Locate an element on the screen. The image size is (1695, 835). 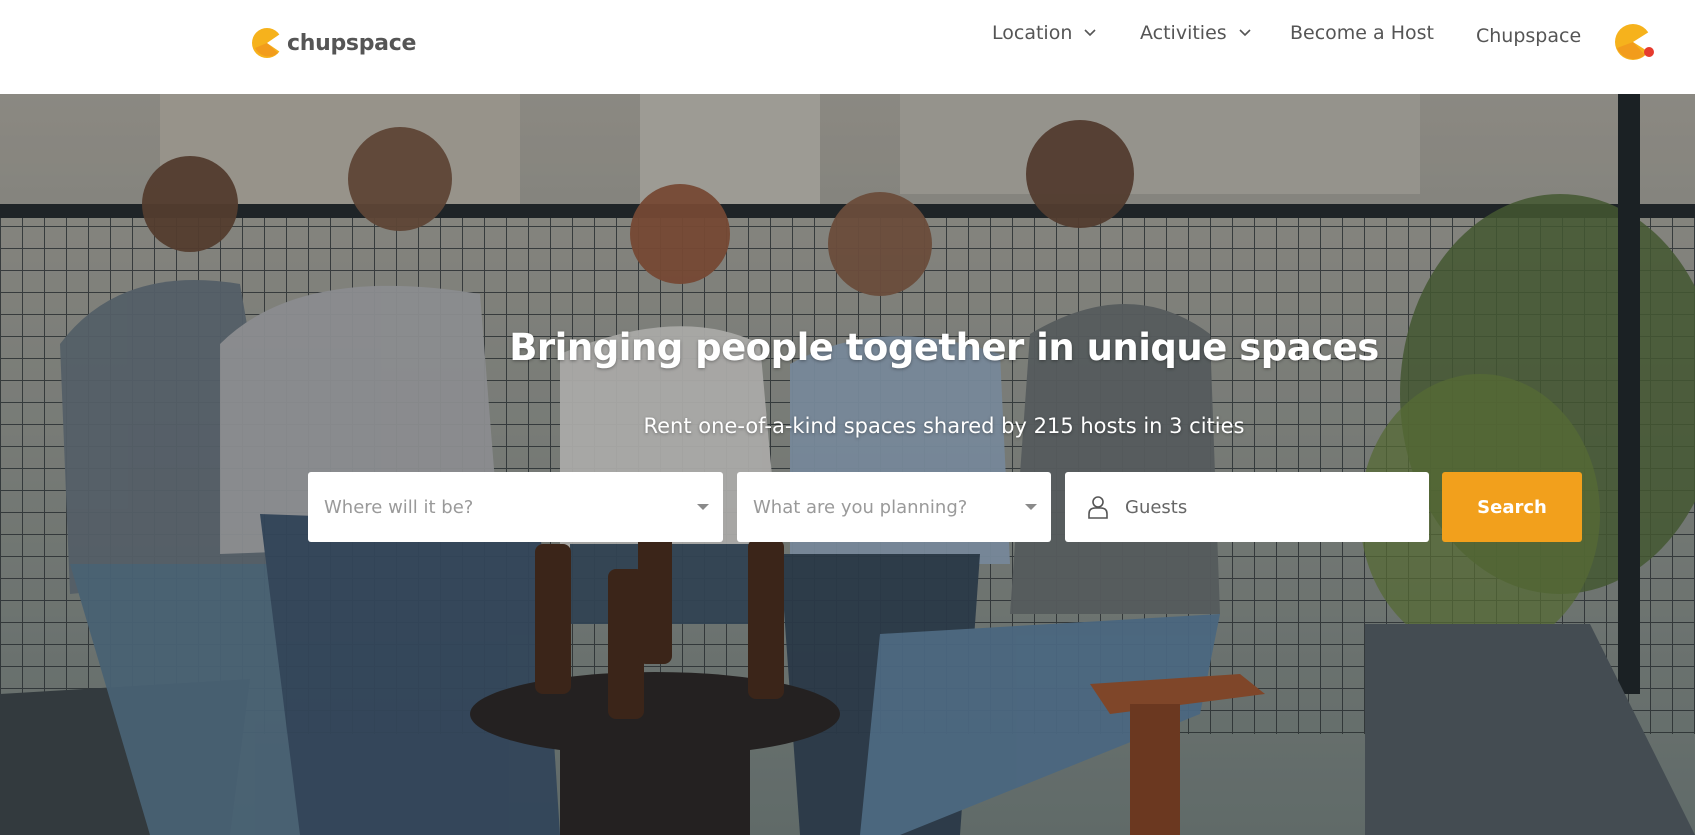
nav-activities: Activities is located at coordinates (1195, 33).